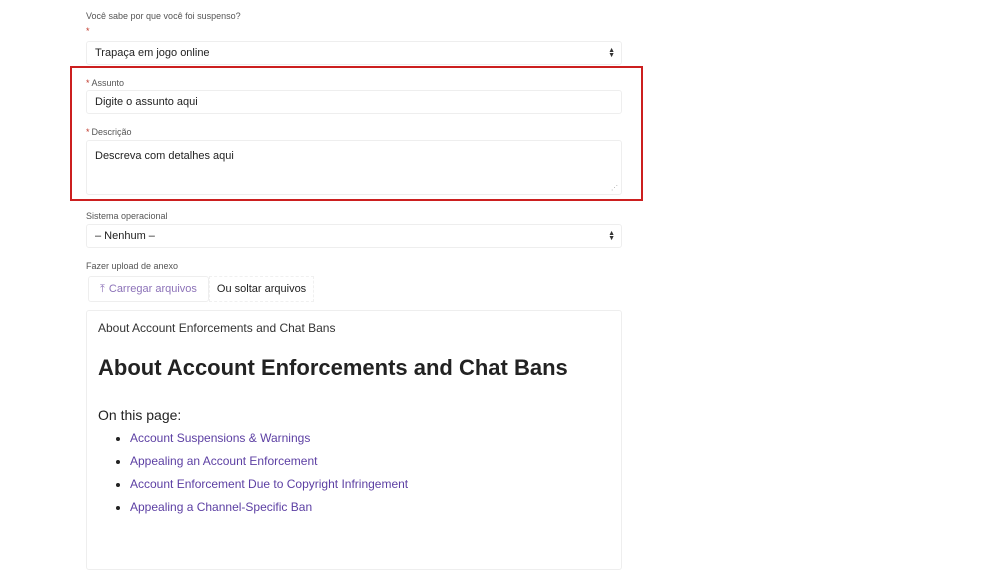 The height and width of the screenshot is (570, 984). What do you see at coordinates (164, 156) in the screenshot?
I see `description-textarea-value: Descreva com detalhes aqui` at bounding box center [164, 156].